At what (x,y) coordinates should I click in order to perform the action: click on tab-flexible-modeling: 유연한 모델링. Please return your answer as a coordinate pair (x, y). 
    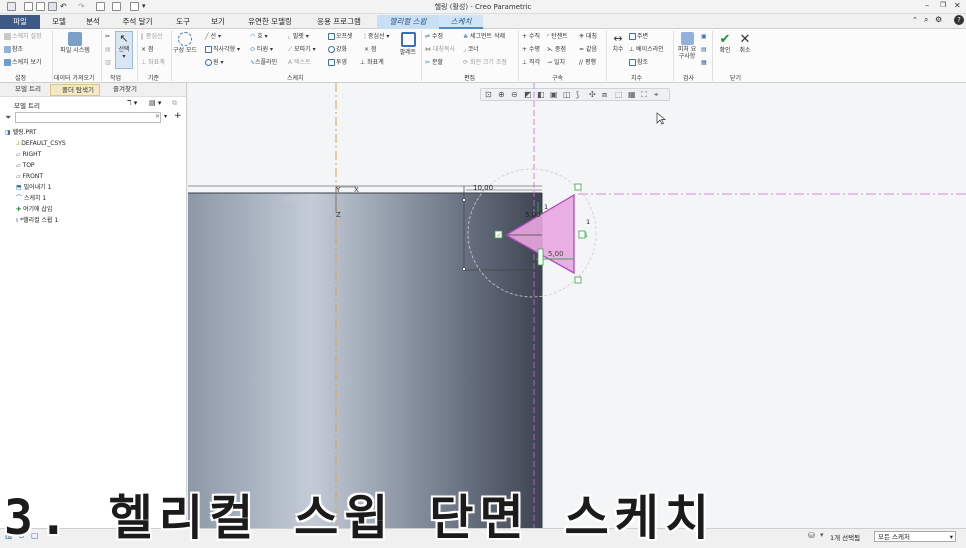
    Looking at the image, I should click on (270, 22).